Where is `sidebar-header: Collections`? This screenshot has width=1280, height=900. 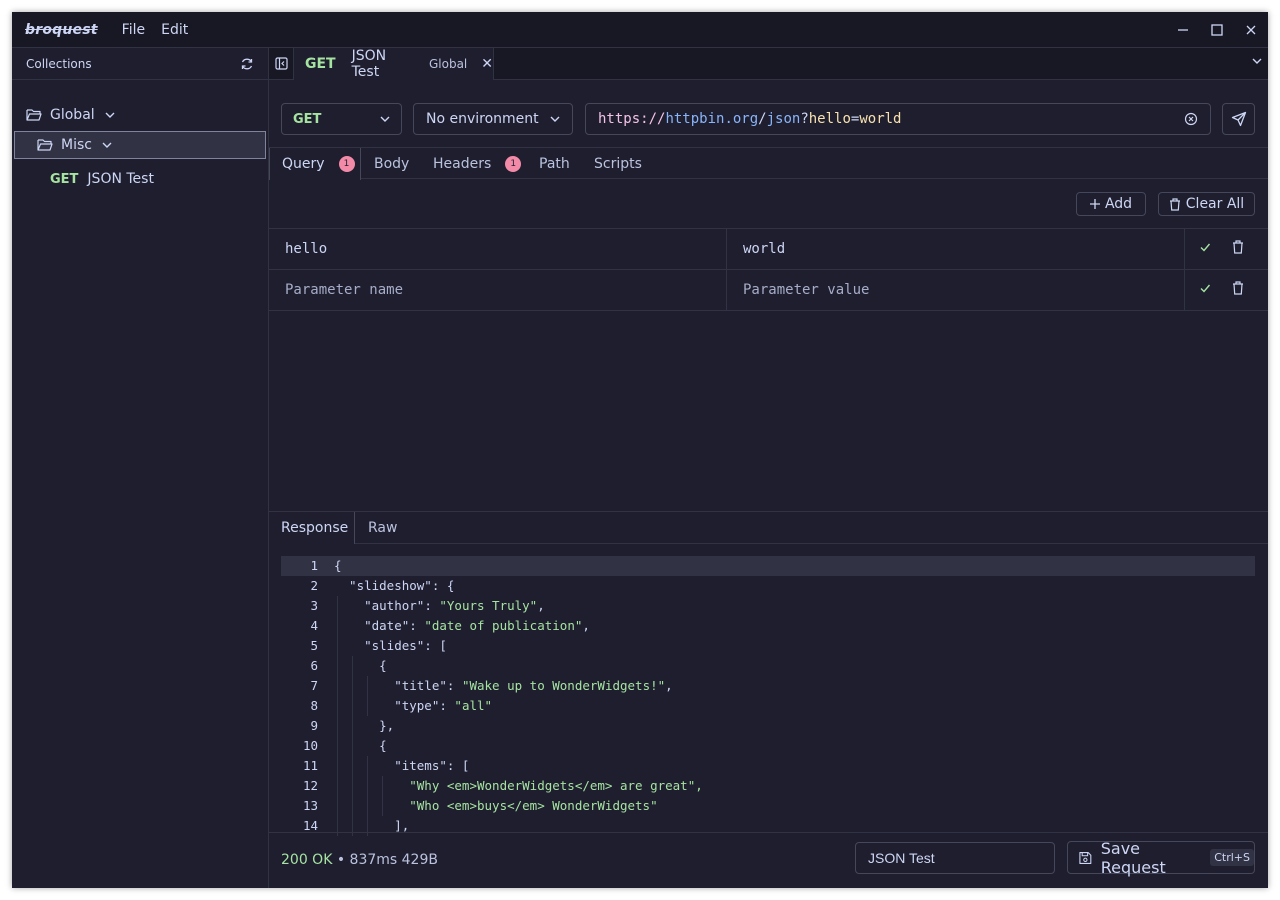 sidebar-header: Collections is located at coordinates (140, 64).